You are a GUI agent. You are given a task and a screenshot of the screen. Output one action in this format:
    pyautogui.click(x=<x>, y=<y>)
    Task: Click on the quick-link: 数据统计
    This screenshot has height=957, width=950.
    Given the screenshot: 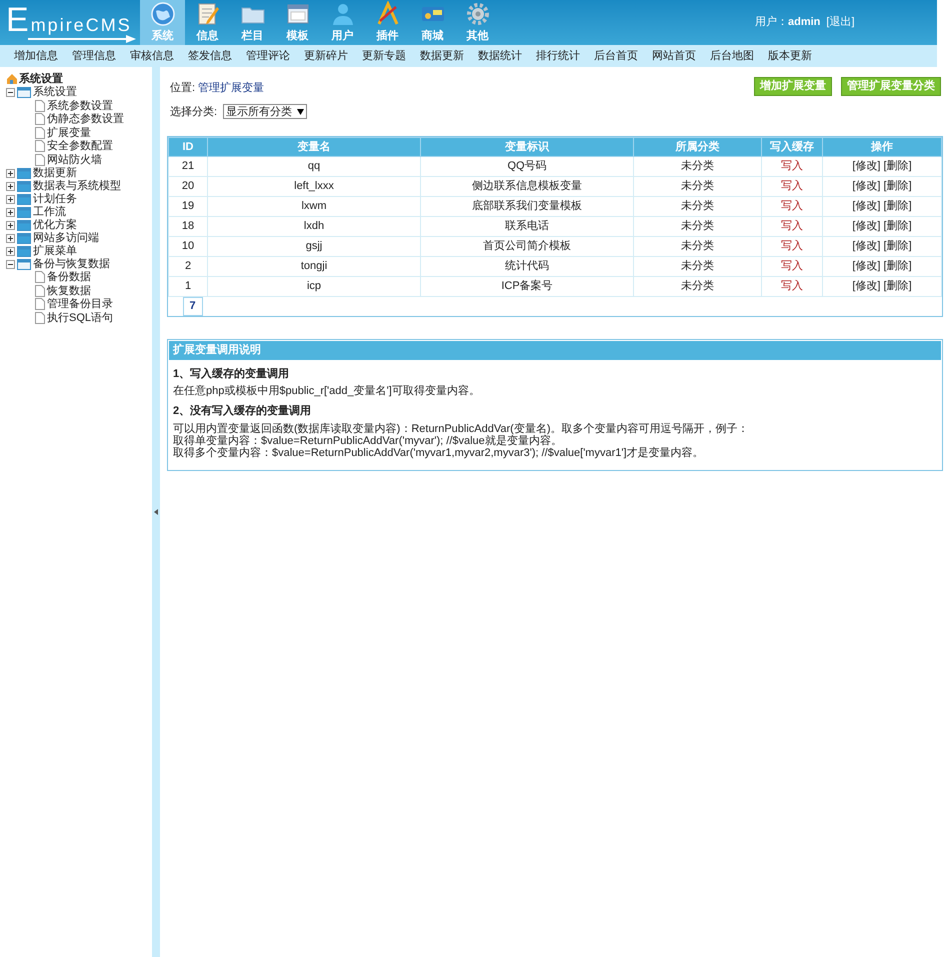 What is the action you would take?
    pyautogui.click(x=500, y=56)
    